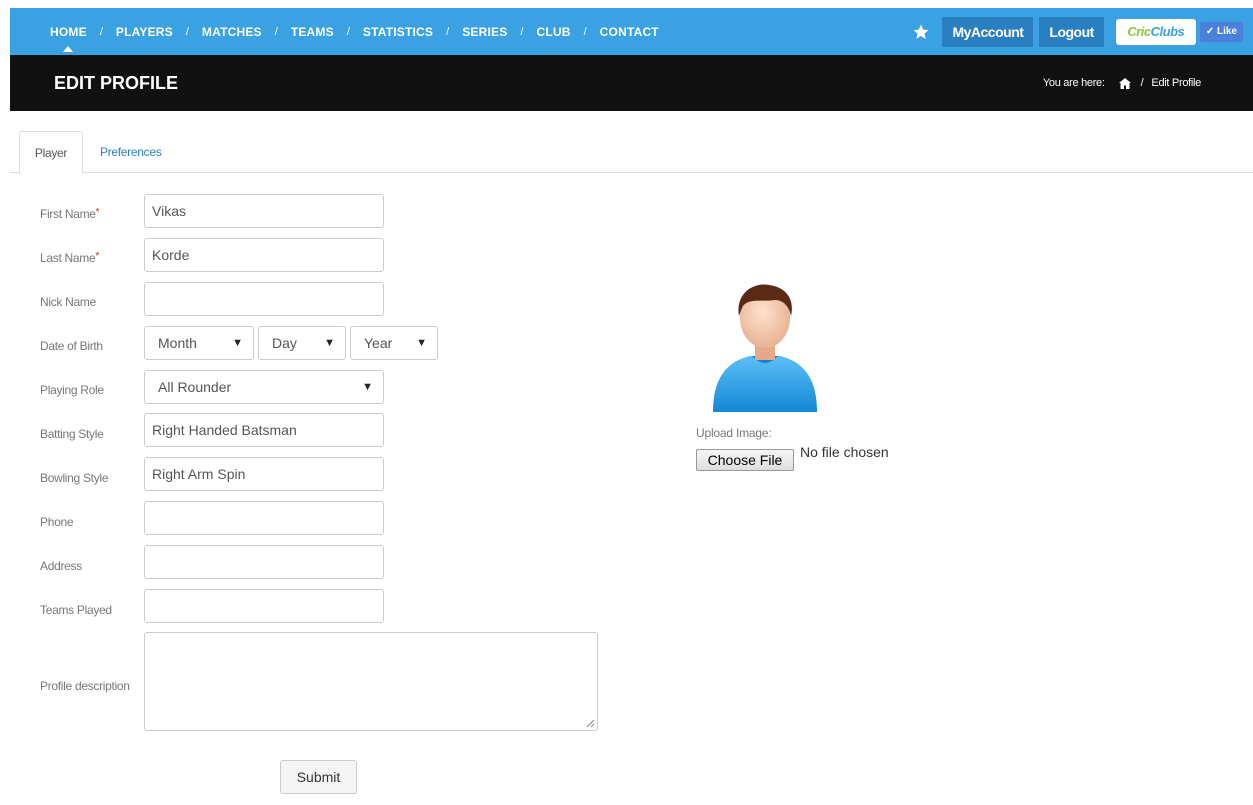 The width and height of the screenshot is (1253, 805). I want to click on last-name-input, so click(264, 255).